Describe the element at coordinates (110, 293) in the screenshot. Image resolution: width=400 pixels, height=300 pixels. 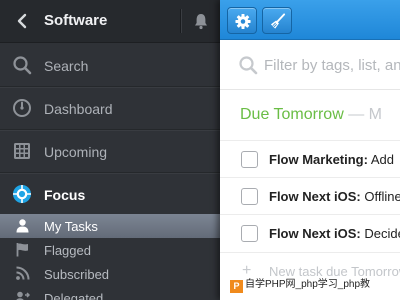
I see `sidebar-item-delegated: Delegated` at that location.